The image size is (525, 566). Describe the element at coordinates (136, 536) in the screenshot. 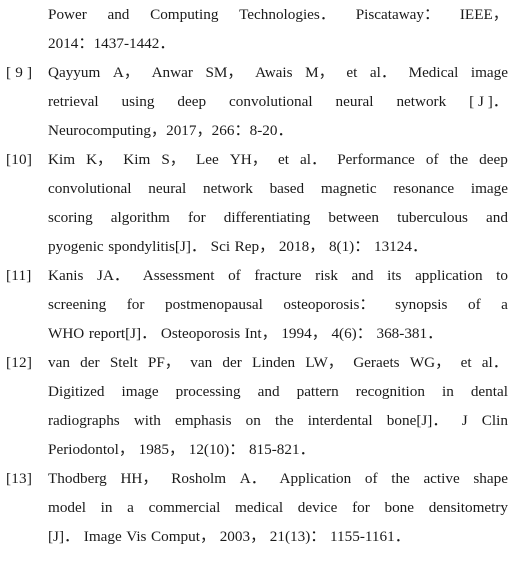

I see `reference-word: Vis` at that location.